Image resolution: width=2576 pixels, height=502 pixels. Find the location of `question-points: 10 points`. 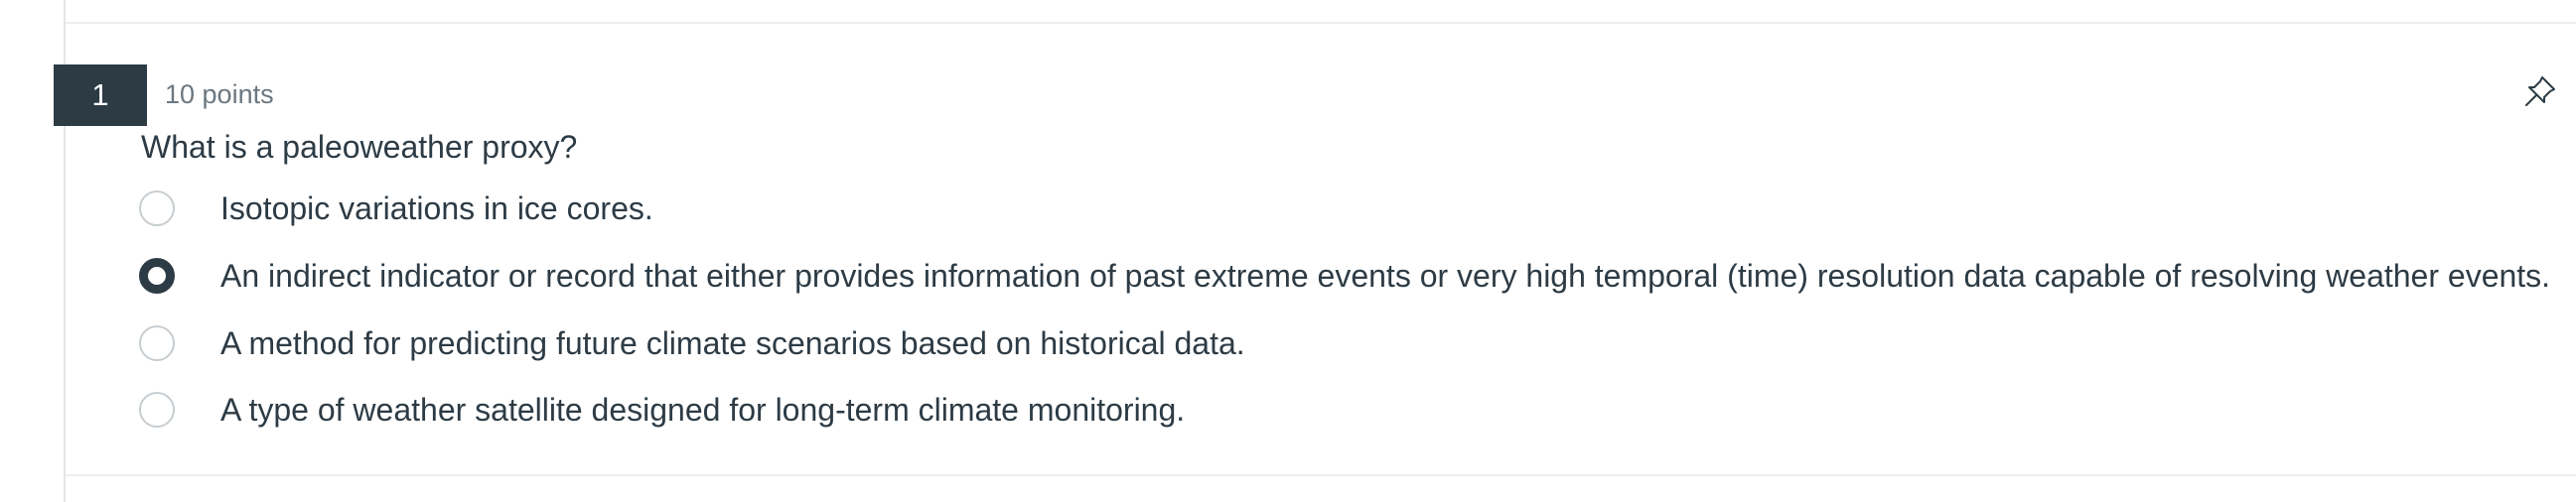

question-points: 10 points is located at coordinates (219, 94).